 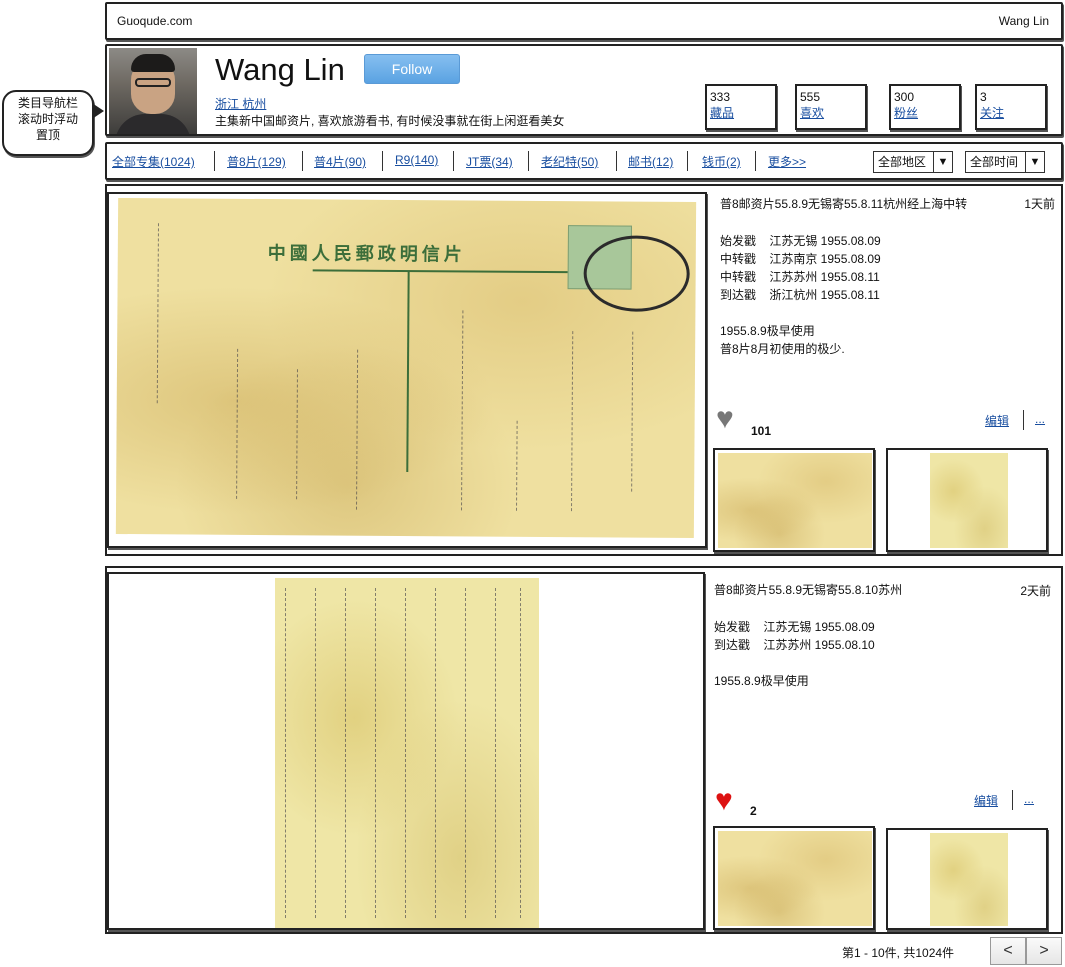 What do you see at coordinates (761, 431) in the screenshot?
I see `like-count: 101` at bounding box center [761, 431].